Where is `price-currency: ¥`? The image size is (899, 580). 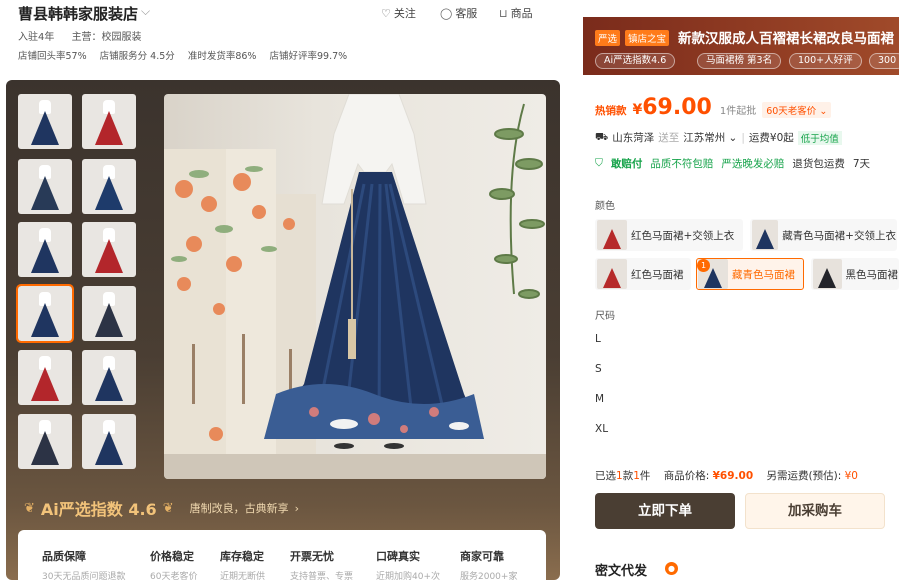 price-currency: ¥ is located at coordinates (637, 110).